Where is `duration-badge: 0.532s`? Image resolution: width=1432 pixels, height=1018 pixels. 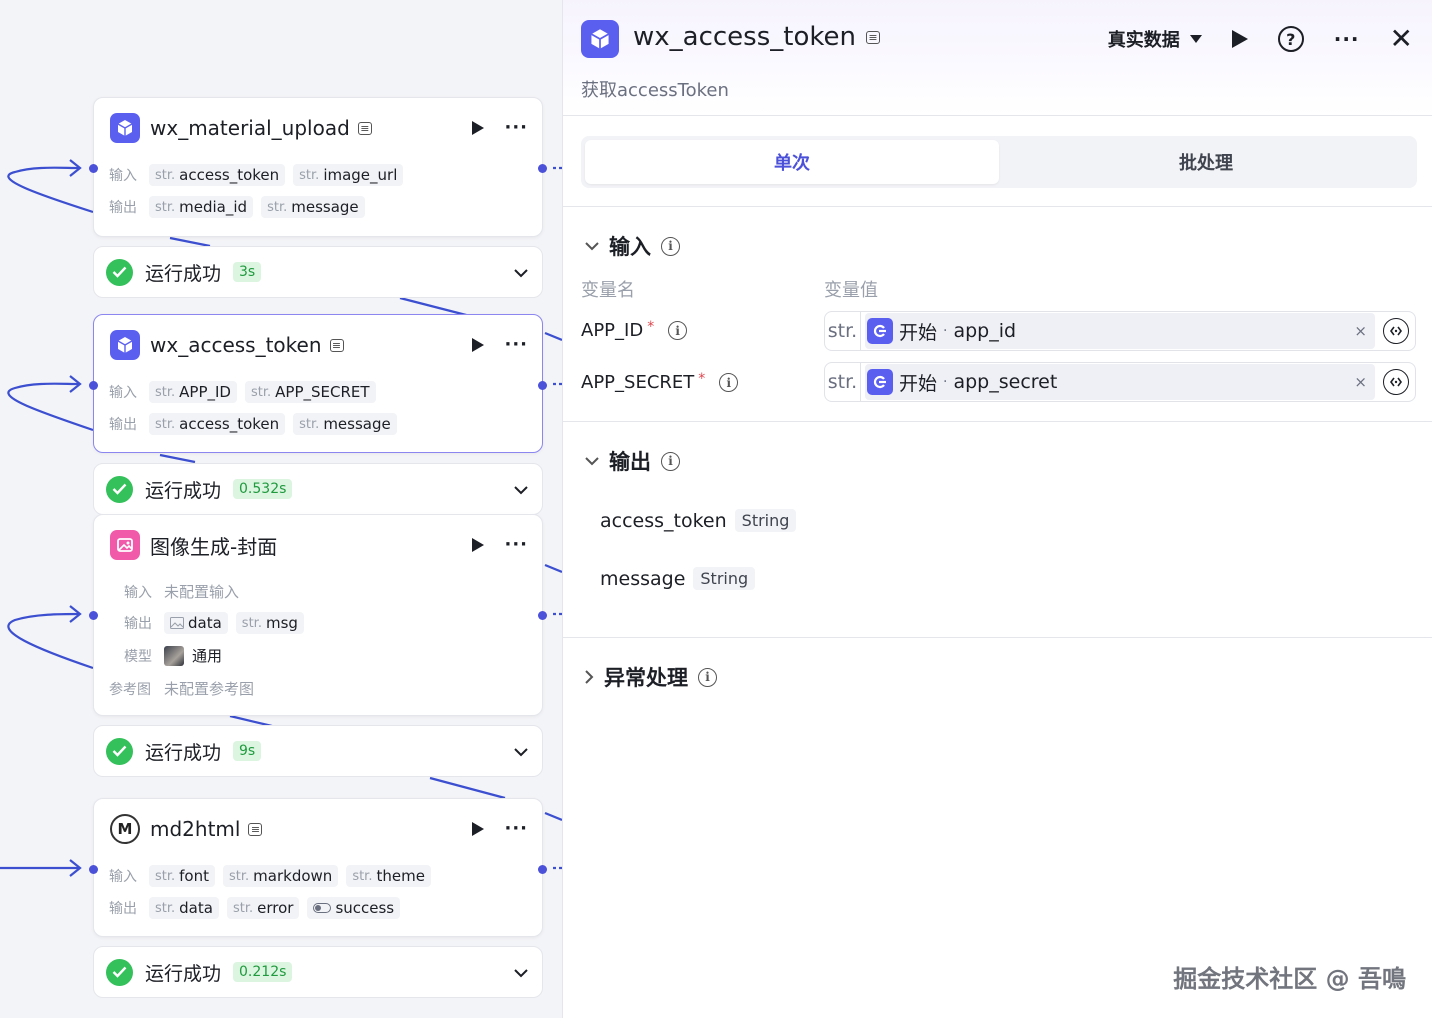 duration-badge: 0.532s is located at coordinates (263, 489).